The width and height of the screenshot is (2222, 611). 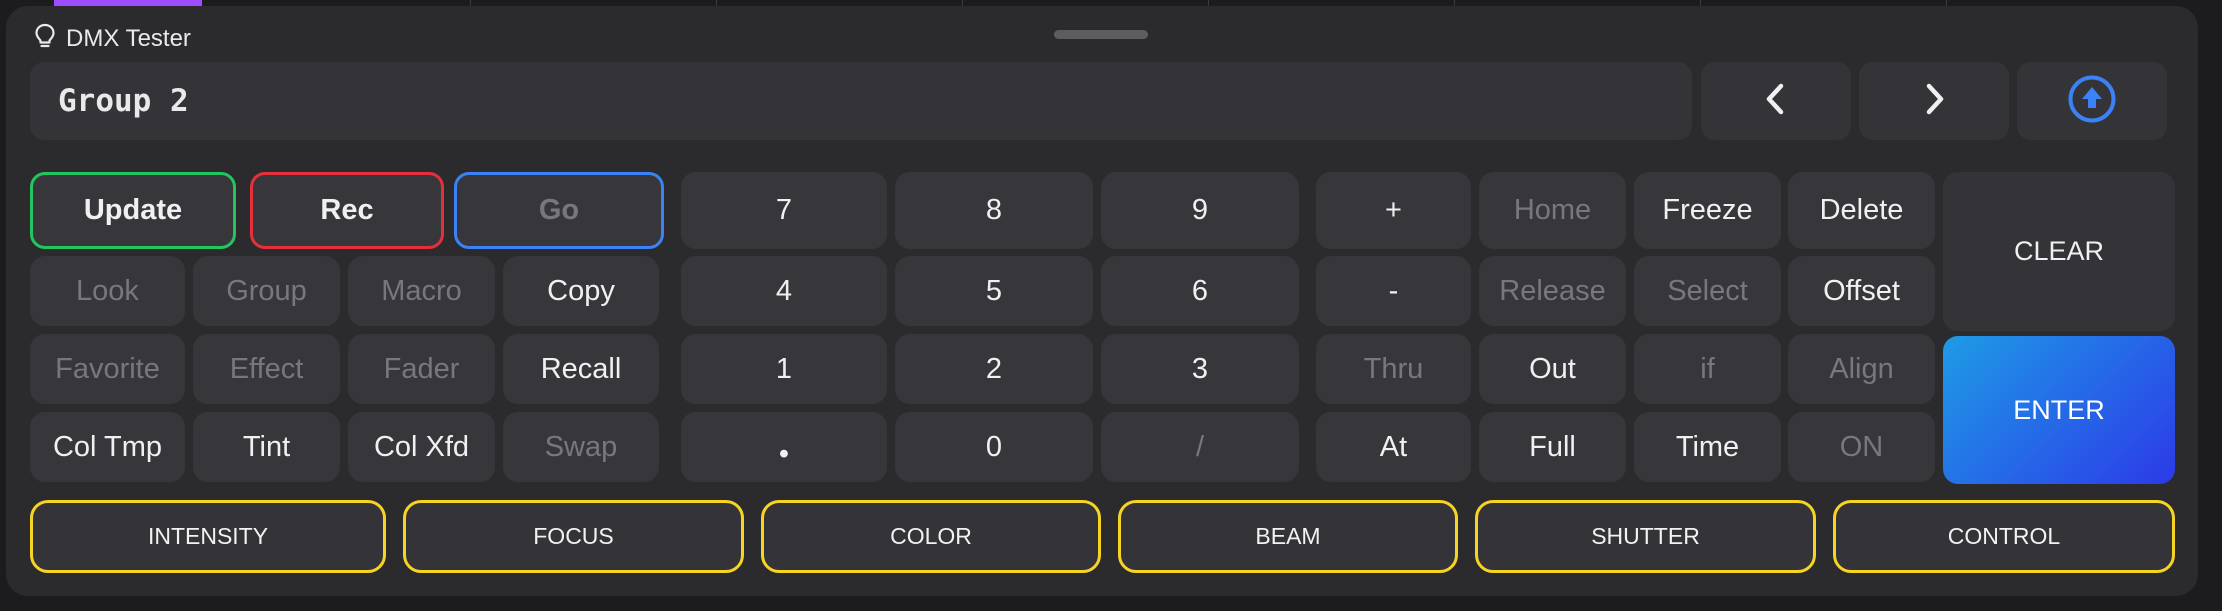 I want to click on align-key: Align, so click(x=1861, y=369).